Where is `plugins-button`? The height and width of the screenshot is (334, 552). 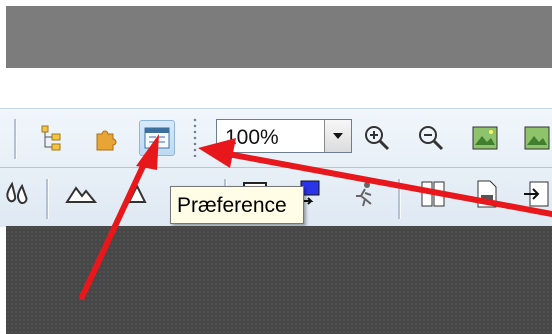 plugins-button is located at coordinates (105, 138).